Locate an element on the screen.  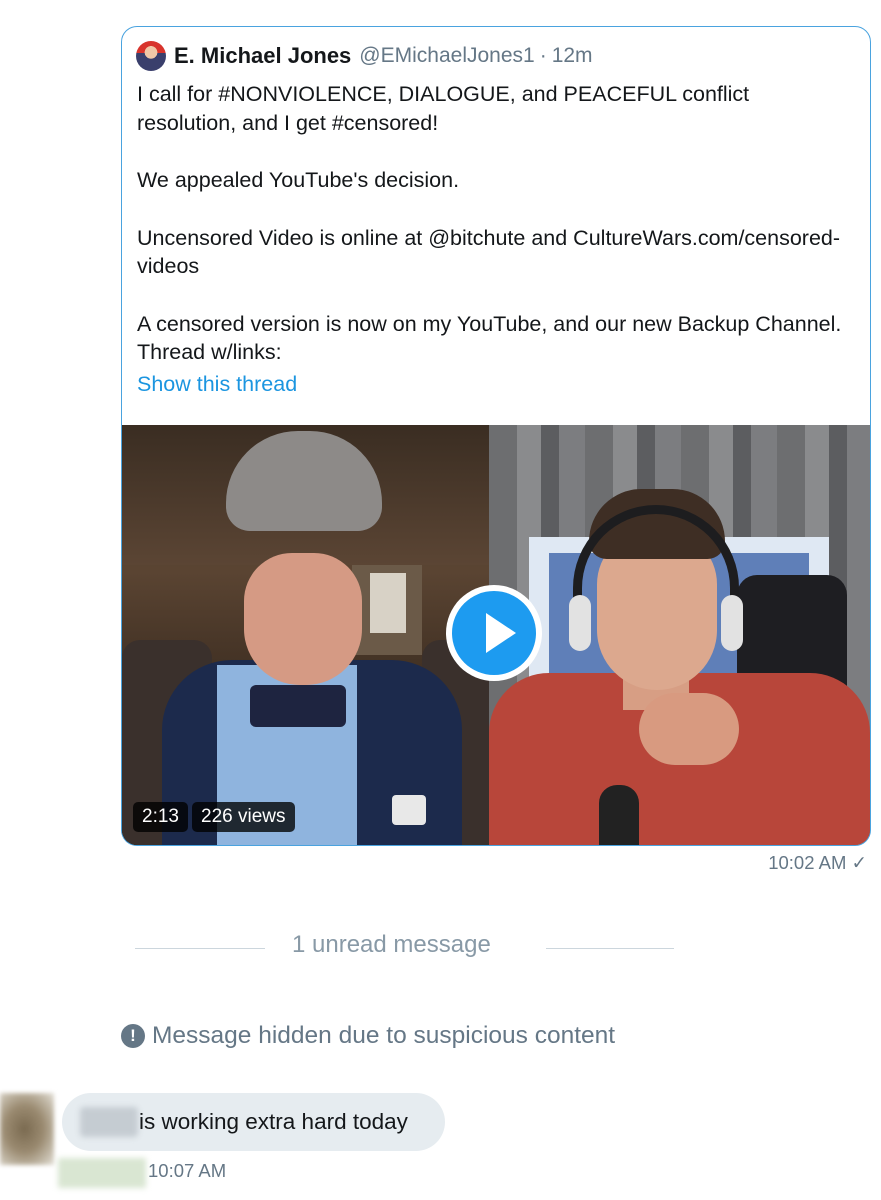
received-message-bubble: is working extra hard today is located at coordinates (253, 1122).